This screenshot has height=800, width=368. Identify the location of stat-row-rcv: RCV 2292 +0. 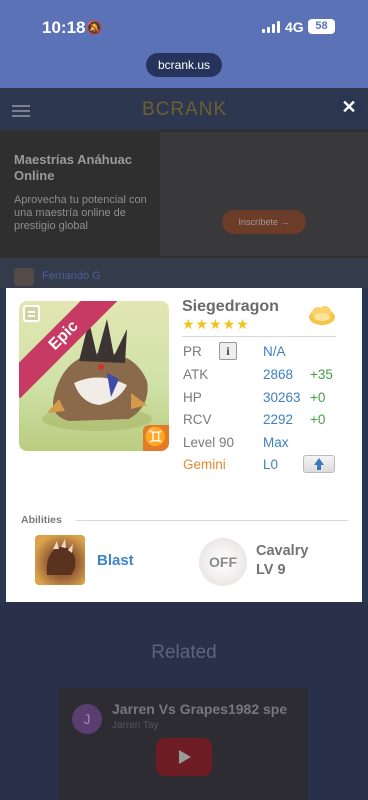
(263, 420).